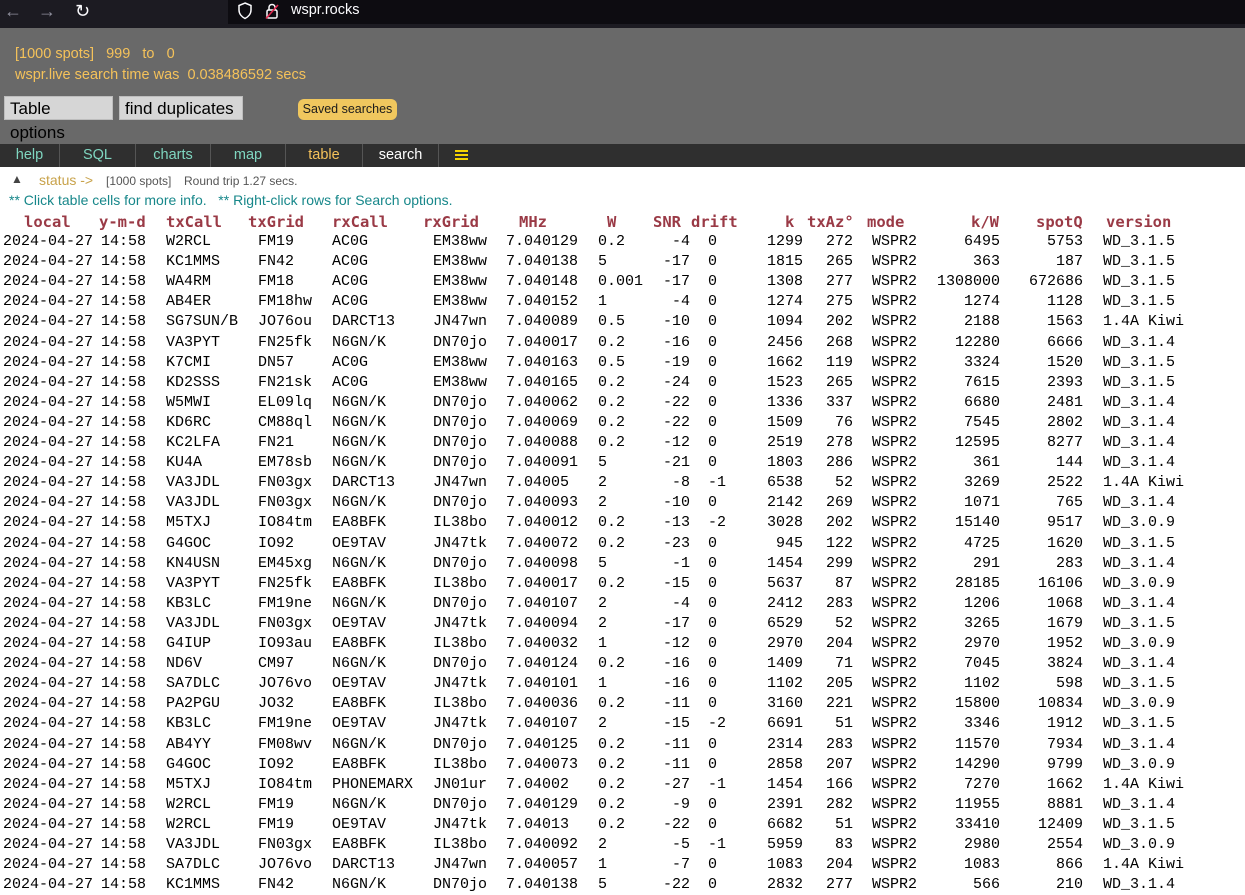 The height and width of the screenshot is (895, 1245). I want to click on table-cell: DN70jo, so click(468, 423).